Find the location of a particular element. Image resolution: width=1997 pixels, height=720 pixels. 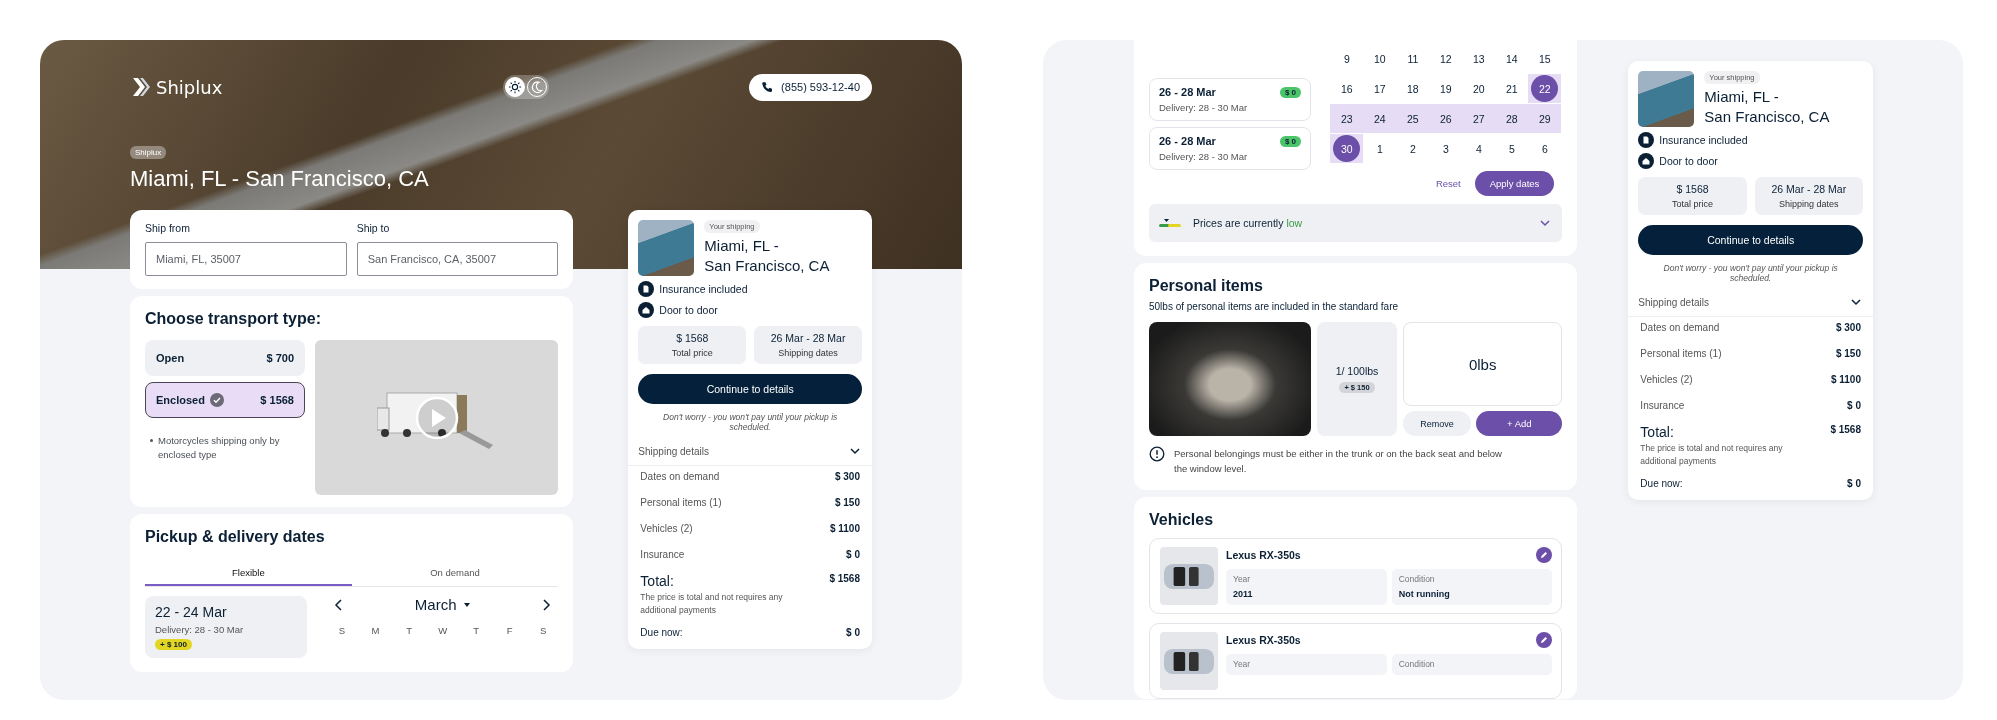

field-label: Condition is located at coordinates (1417, 664).